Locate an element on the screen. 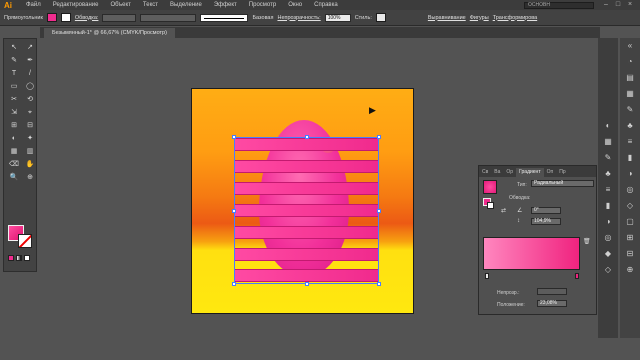 This screenshot has height=360, width=640. minimize-button: – is located at coordinates (606, 5).